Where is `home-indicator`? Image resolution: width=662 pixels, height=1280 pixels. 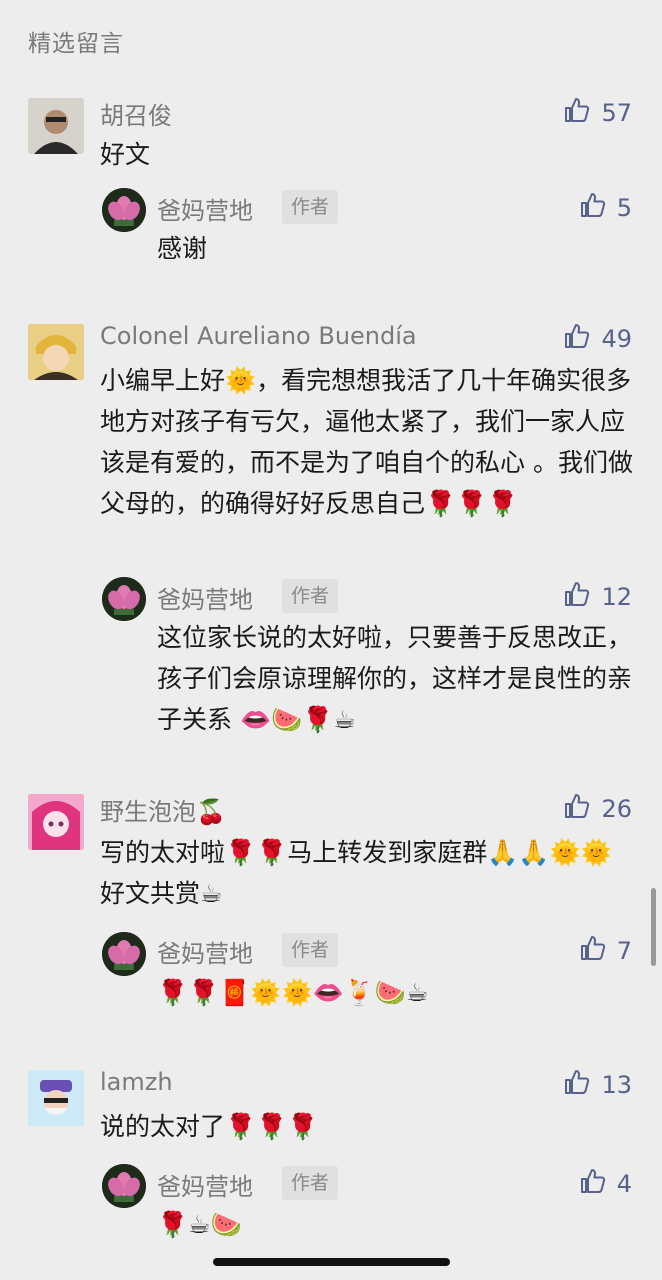
home-indicator is located at coordinates (331, 1262).